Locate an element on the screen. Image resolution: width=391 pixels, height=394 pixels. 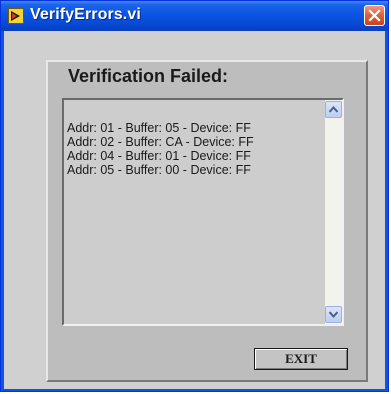
error-line: Addr: 05 - Buffer: 00 - Device: FF is located at coordinates (159, 170).